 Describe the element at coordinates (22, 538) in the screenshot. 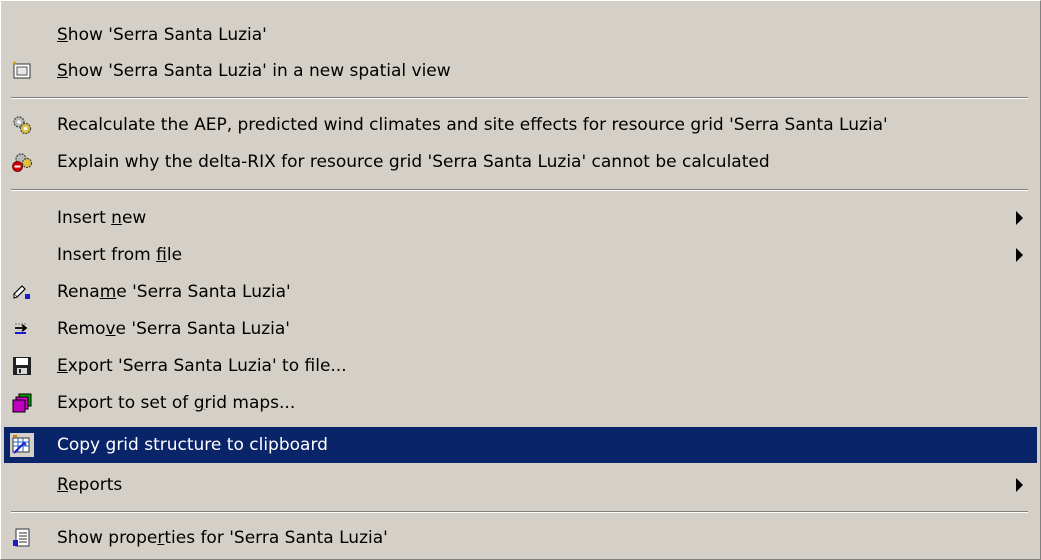

I see `properties-icon` at that location.